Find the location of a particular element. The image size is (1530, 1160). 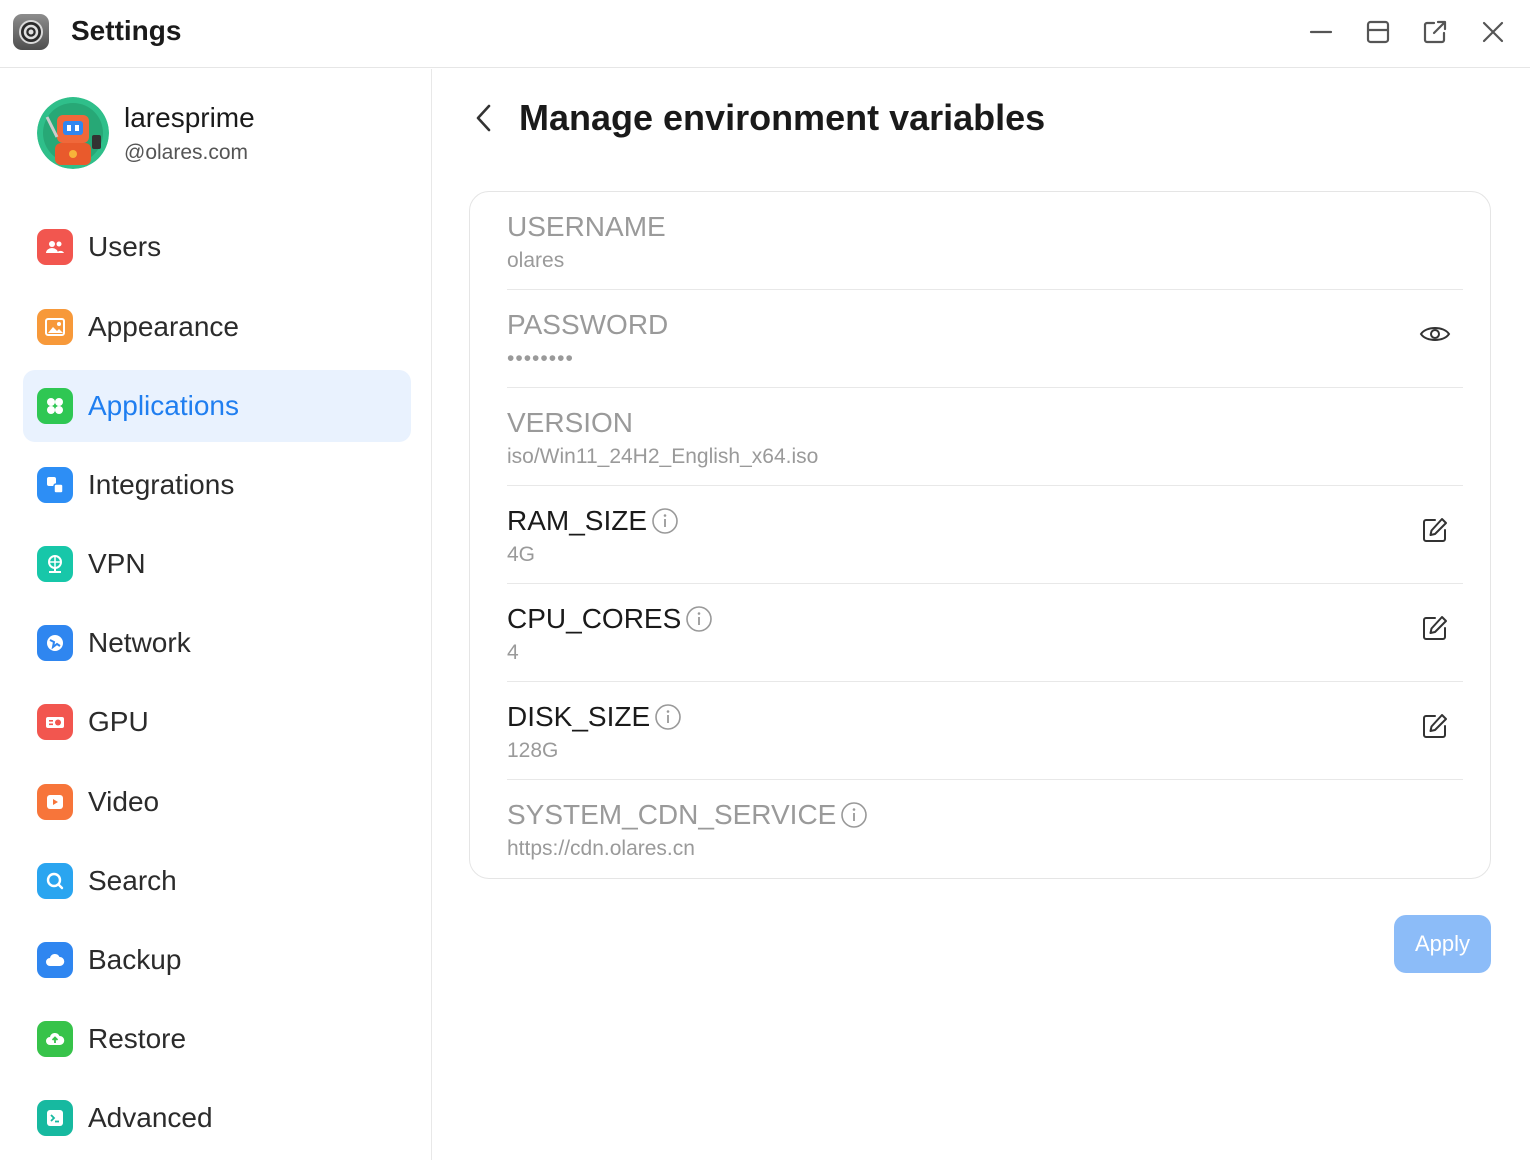

sidebar-item-appearance: Appearance is located at coordinates (217, 327).